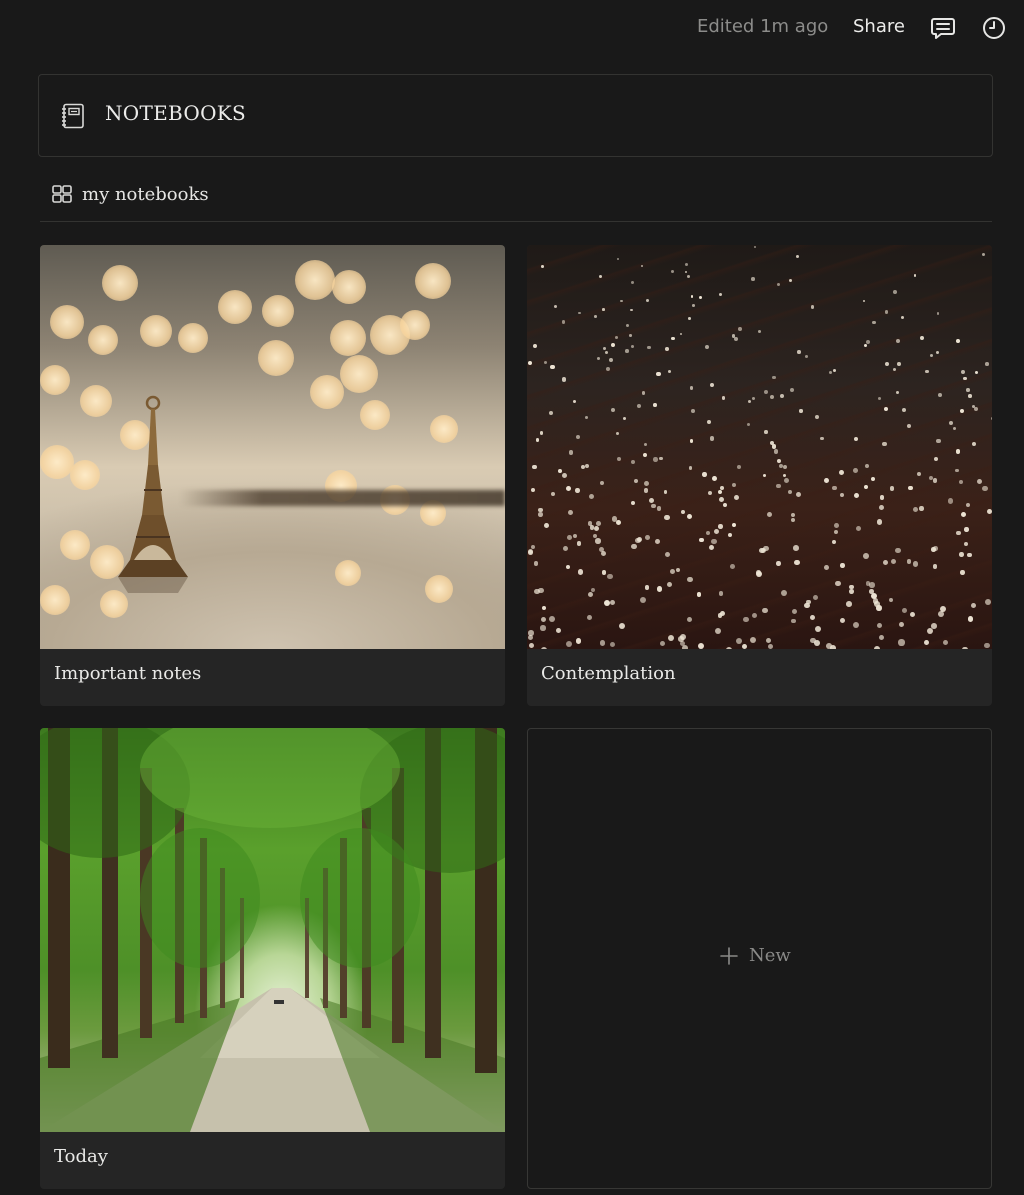 This screenshot has height=1195, width=1024. What do you see at coordinates (81, 1156) in the screenshot?
I see `card-title: Today` at bounding box center [81, 1156].